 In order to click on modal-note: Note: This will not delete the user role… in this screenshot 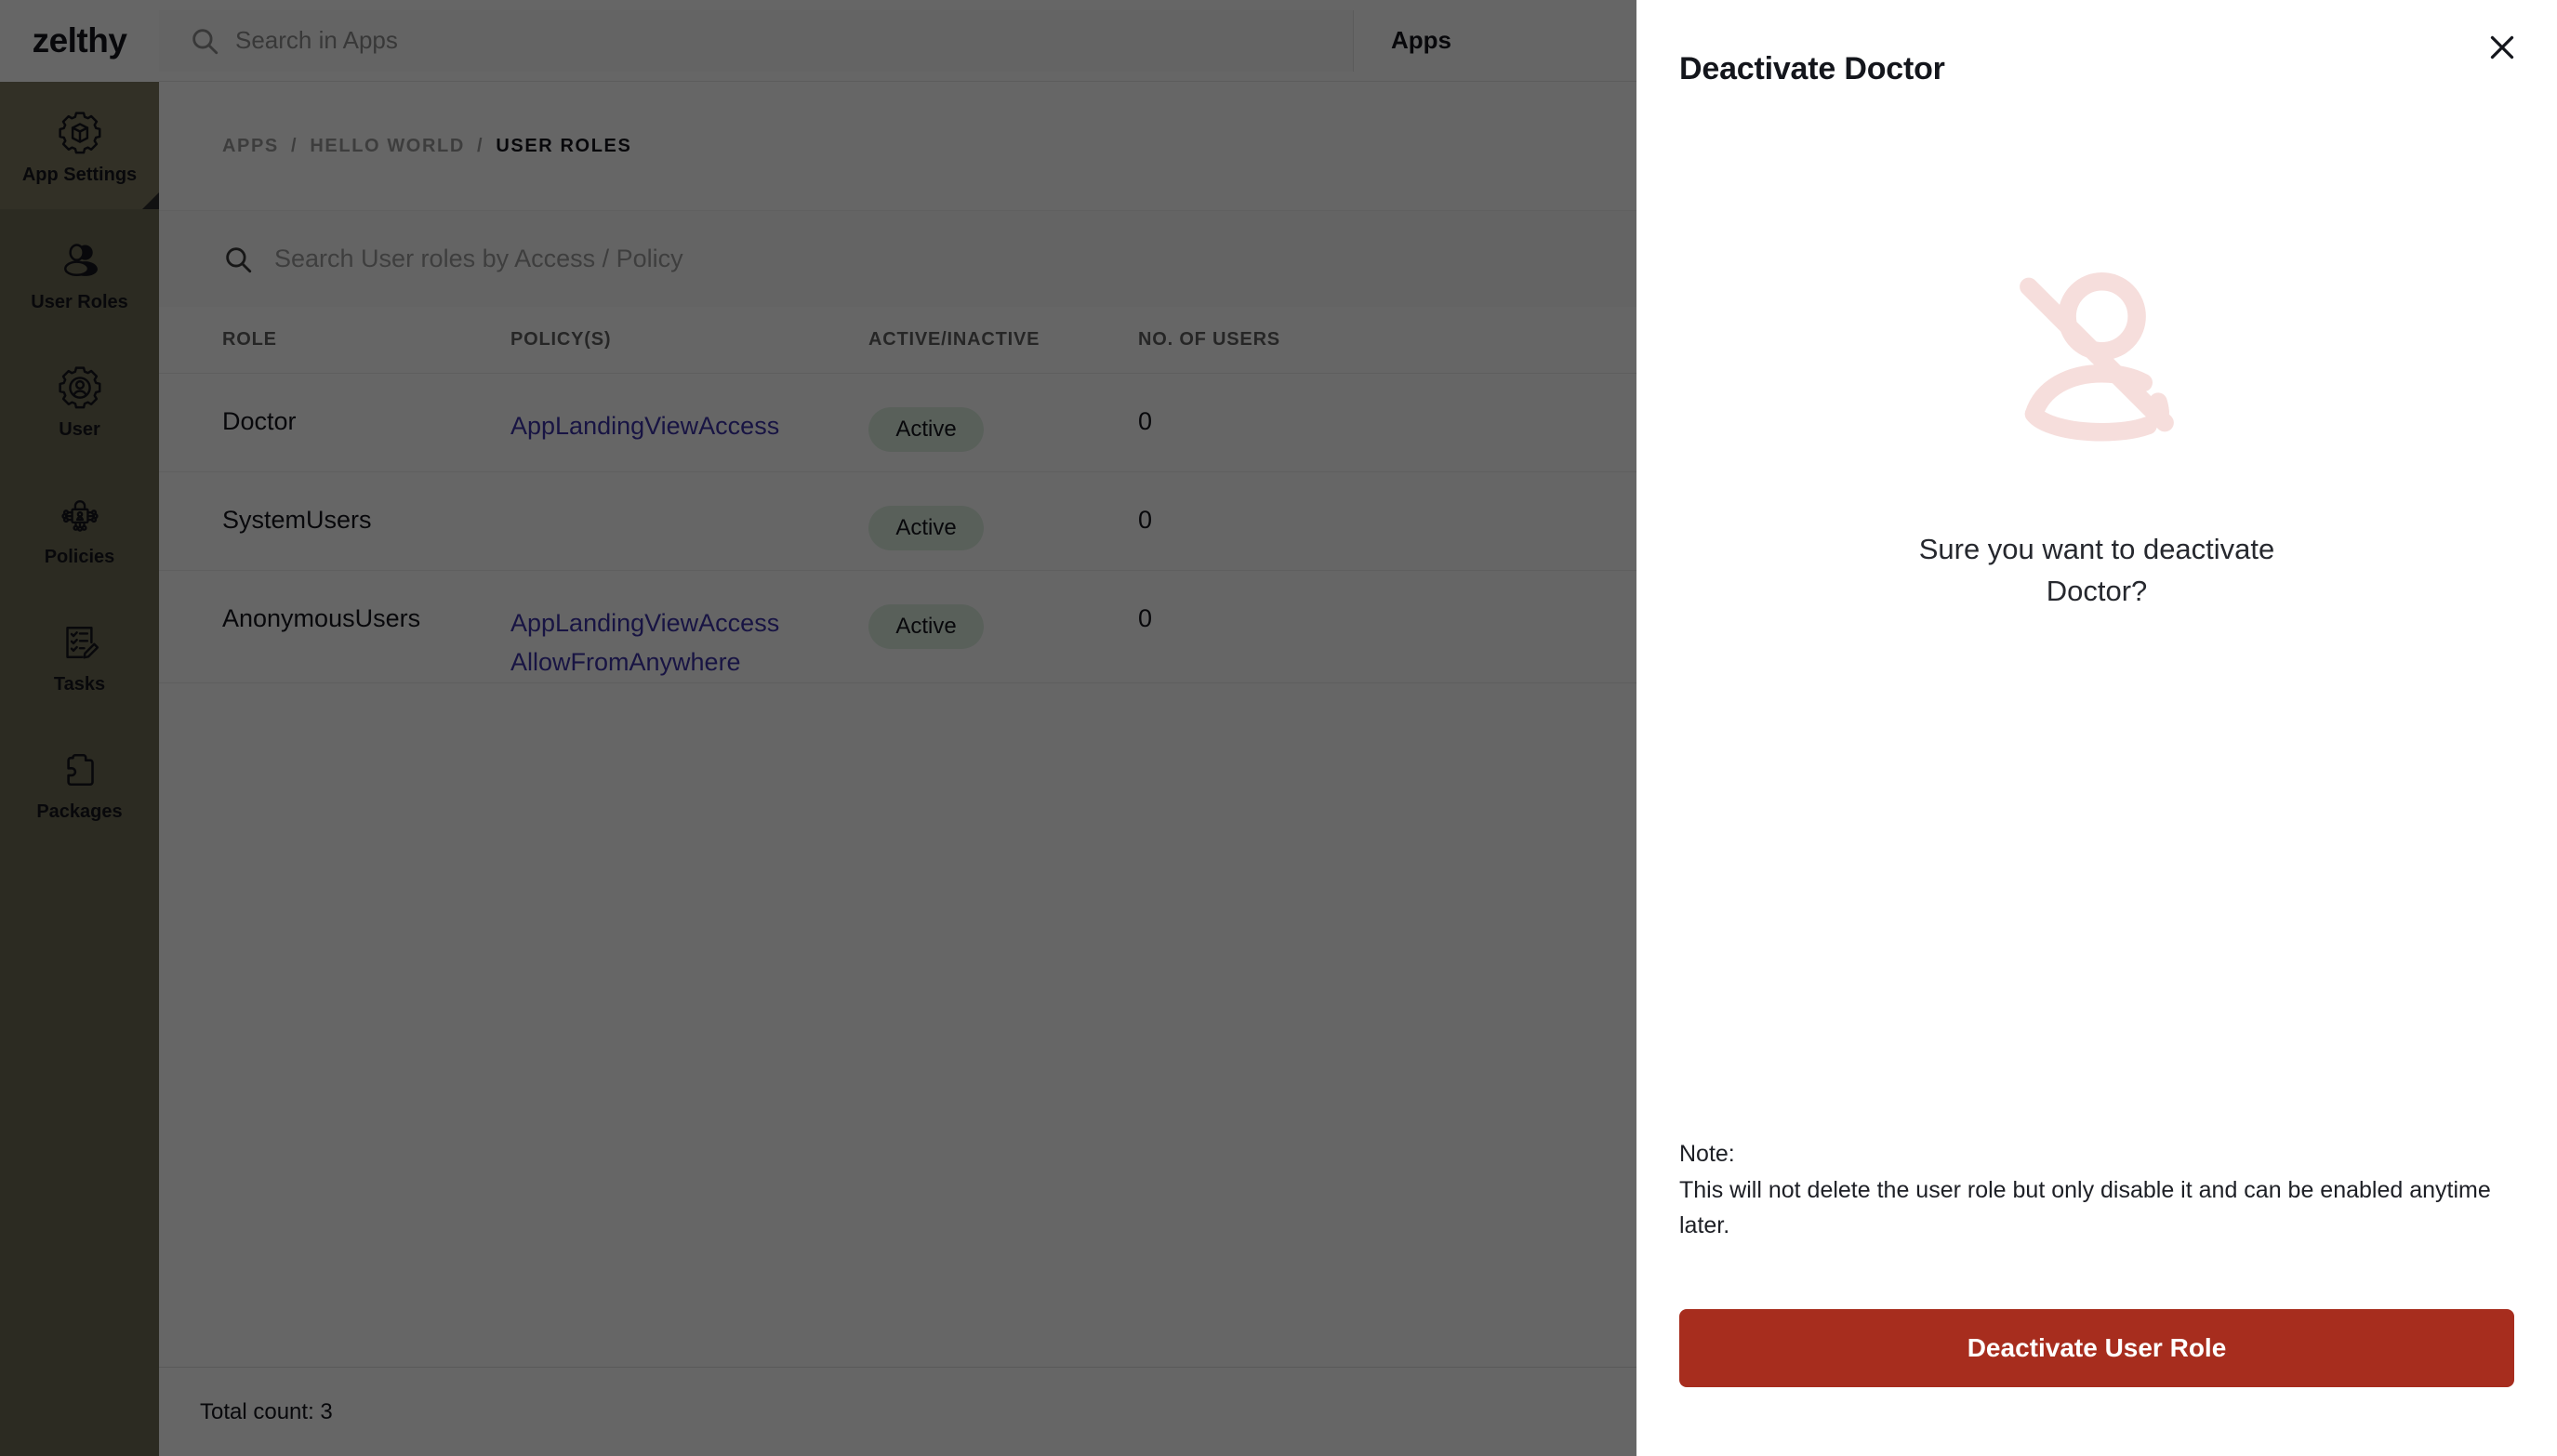, I will do `click(2096, 1190)`.